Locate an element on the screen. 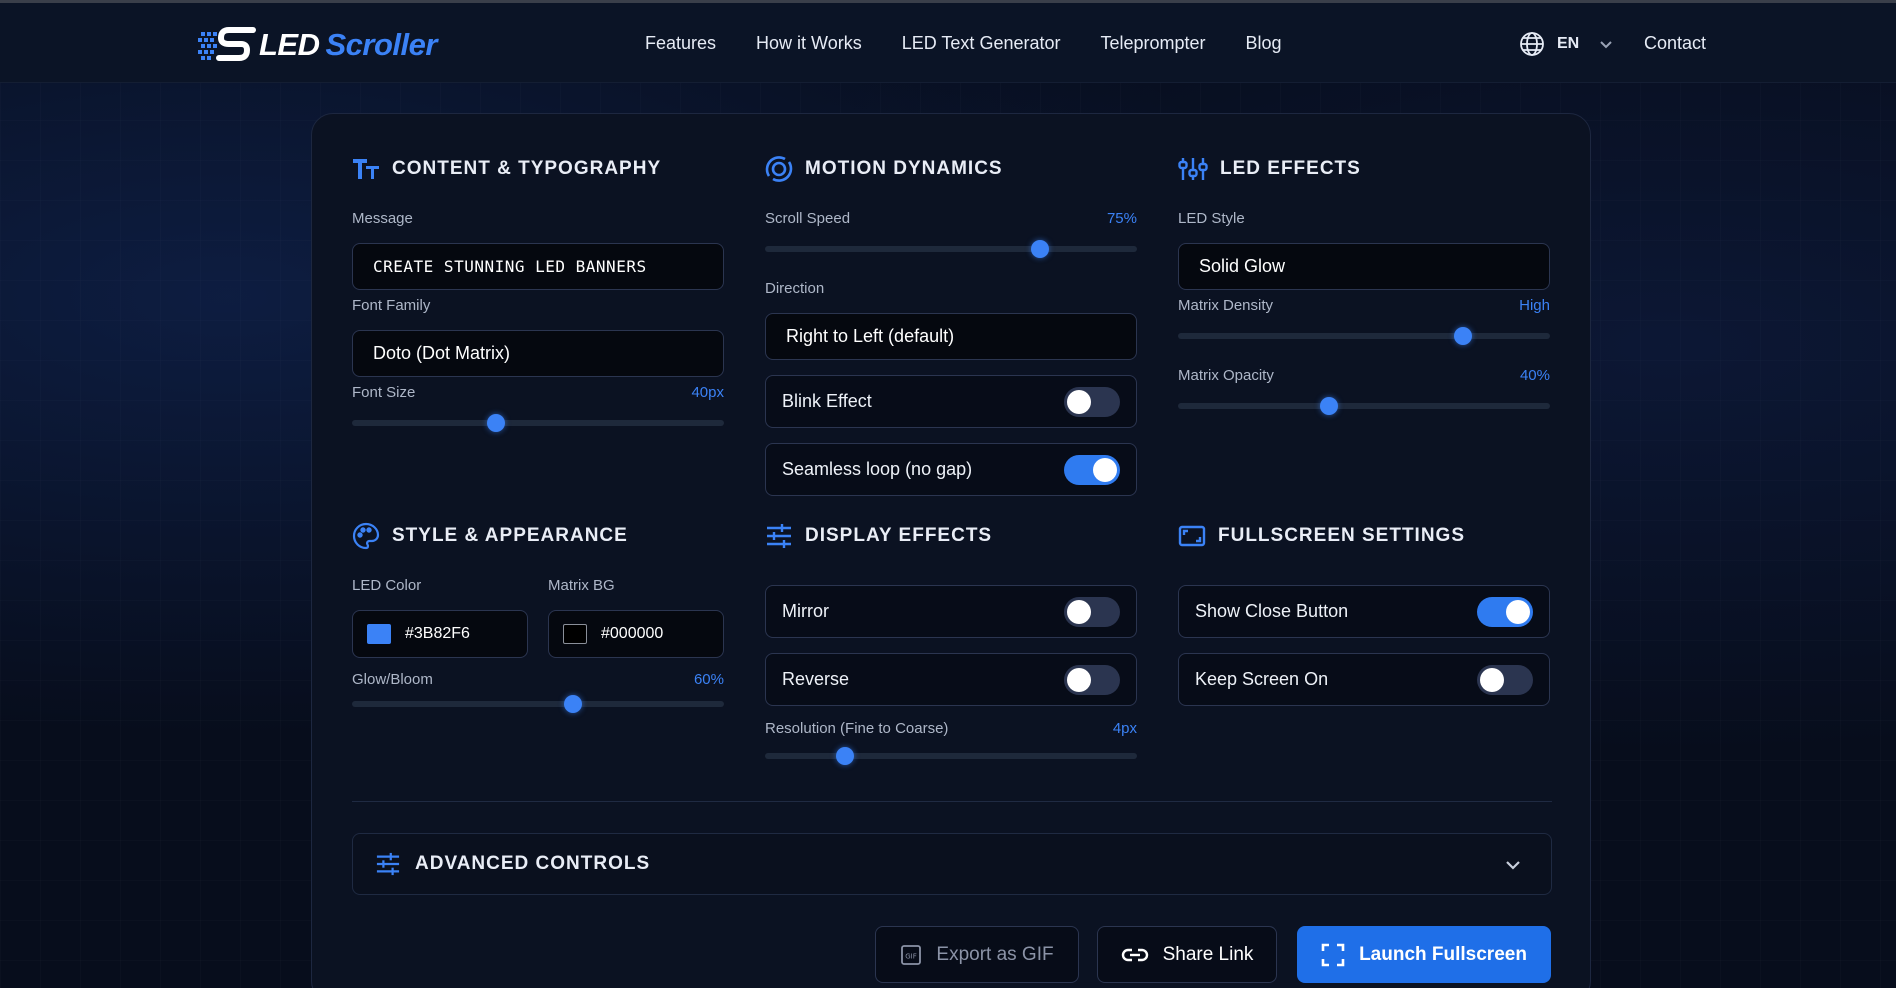 The image size is (1896, 988). scroll-speed-value: 75% is located at coordinates (1121, 218).